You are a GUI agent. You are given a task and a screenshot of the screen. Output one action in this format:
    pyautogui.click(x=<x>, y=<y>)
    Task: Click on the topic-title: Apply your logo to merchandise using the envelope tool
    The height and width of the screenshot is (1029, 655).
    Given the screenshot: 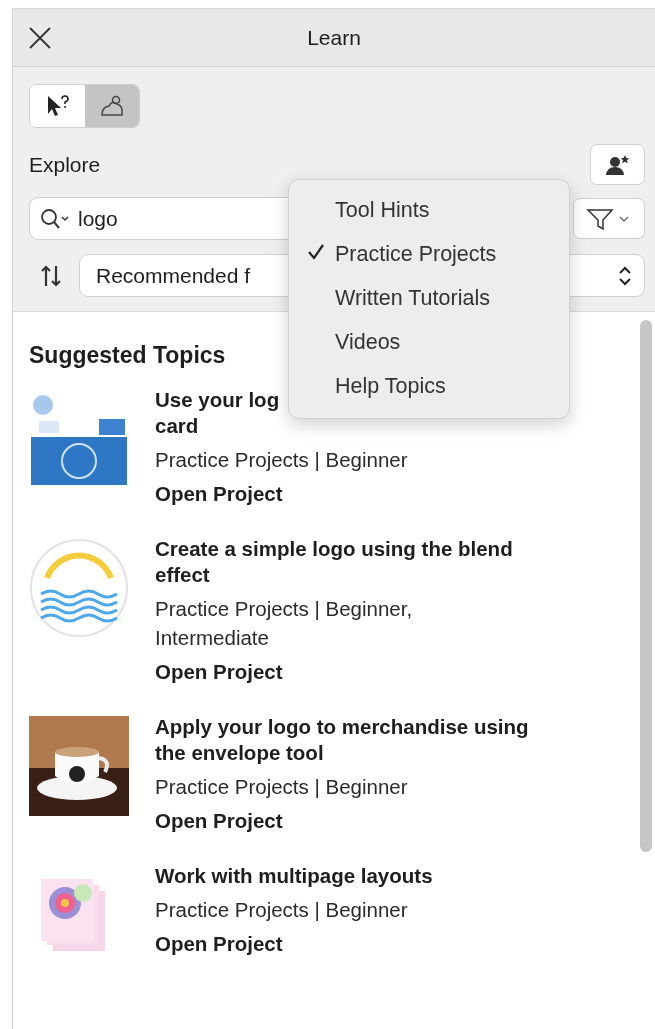 What is the action you would take?
    pyautogui.click(x=342, y=740)
    